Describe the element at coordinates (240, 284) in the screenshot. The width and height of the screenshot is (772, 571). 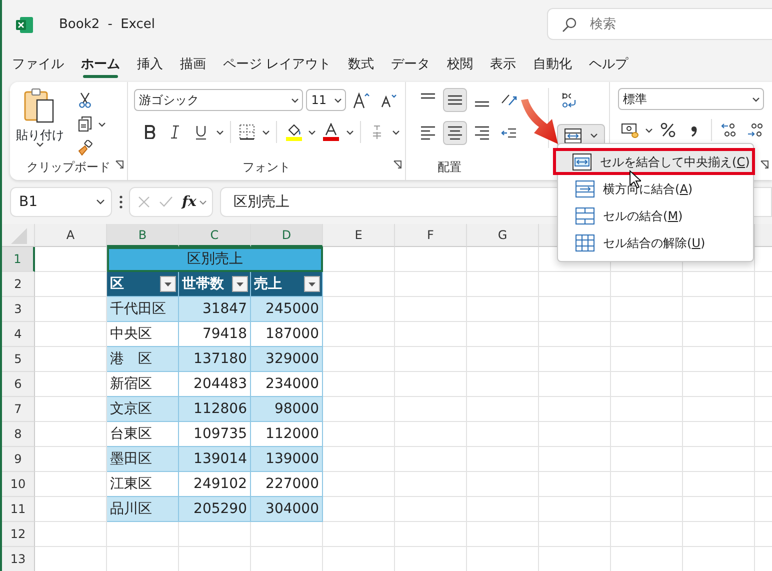
I see `filter-button` at that location.